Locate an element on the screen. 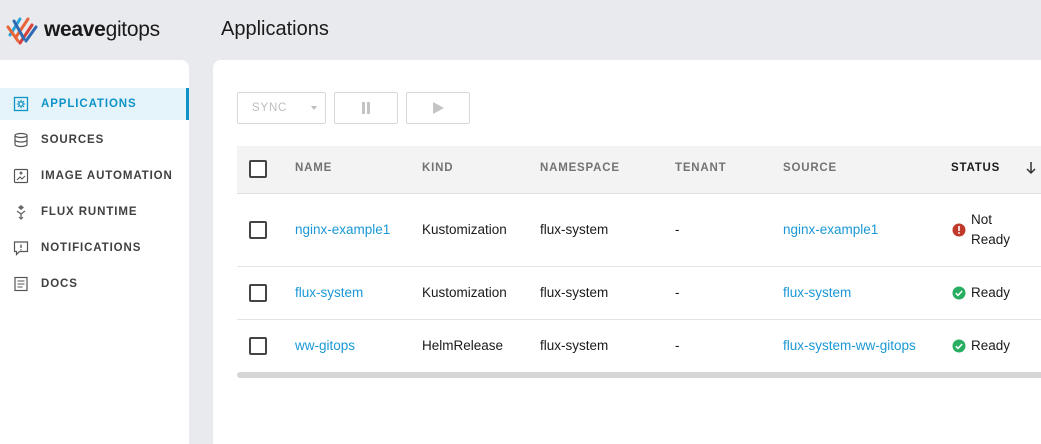  logo-text: weavegitops is located at coordinates (102, 29).